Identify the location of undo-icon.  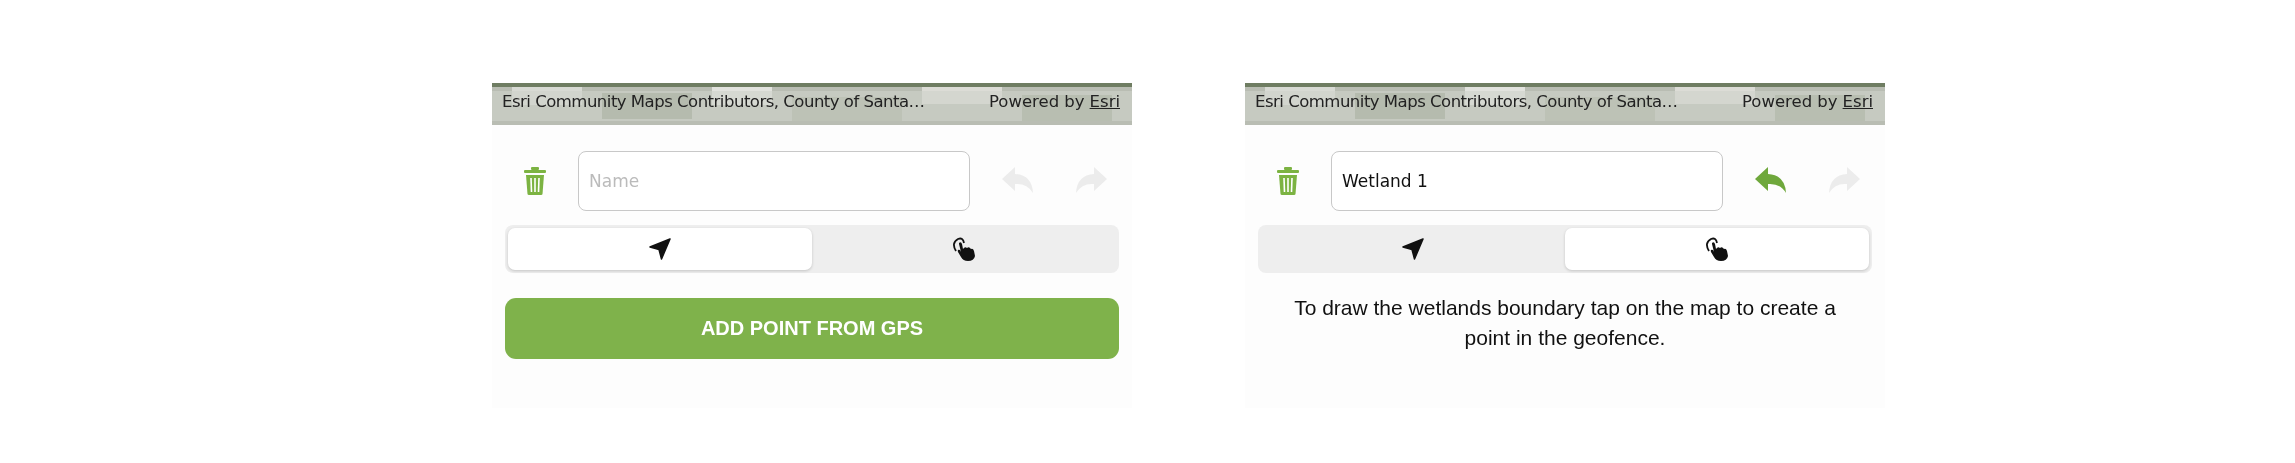
(1771, 181).